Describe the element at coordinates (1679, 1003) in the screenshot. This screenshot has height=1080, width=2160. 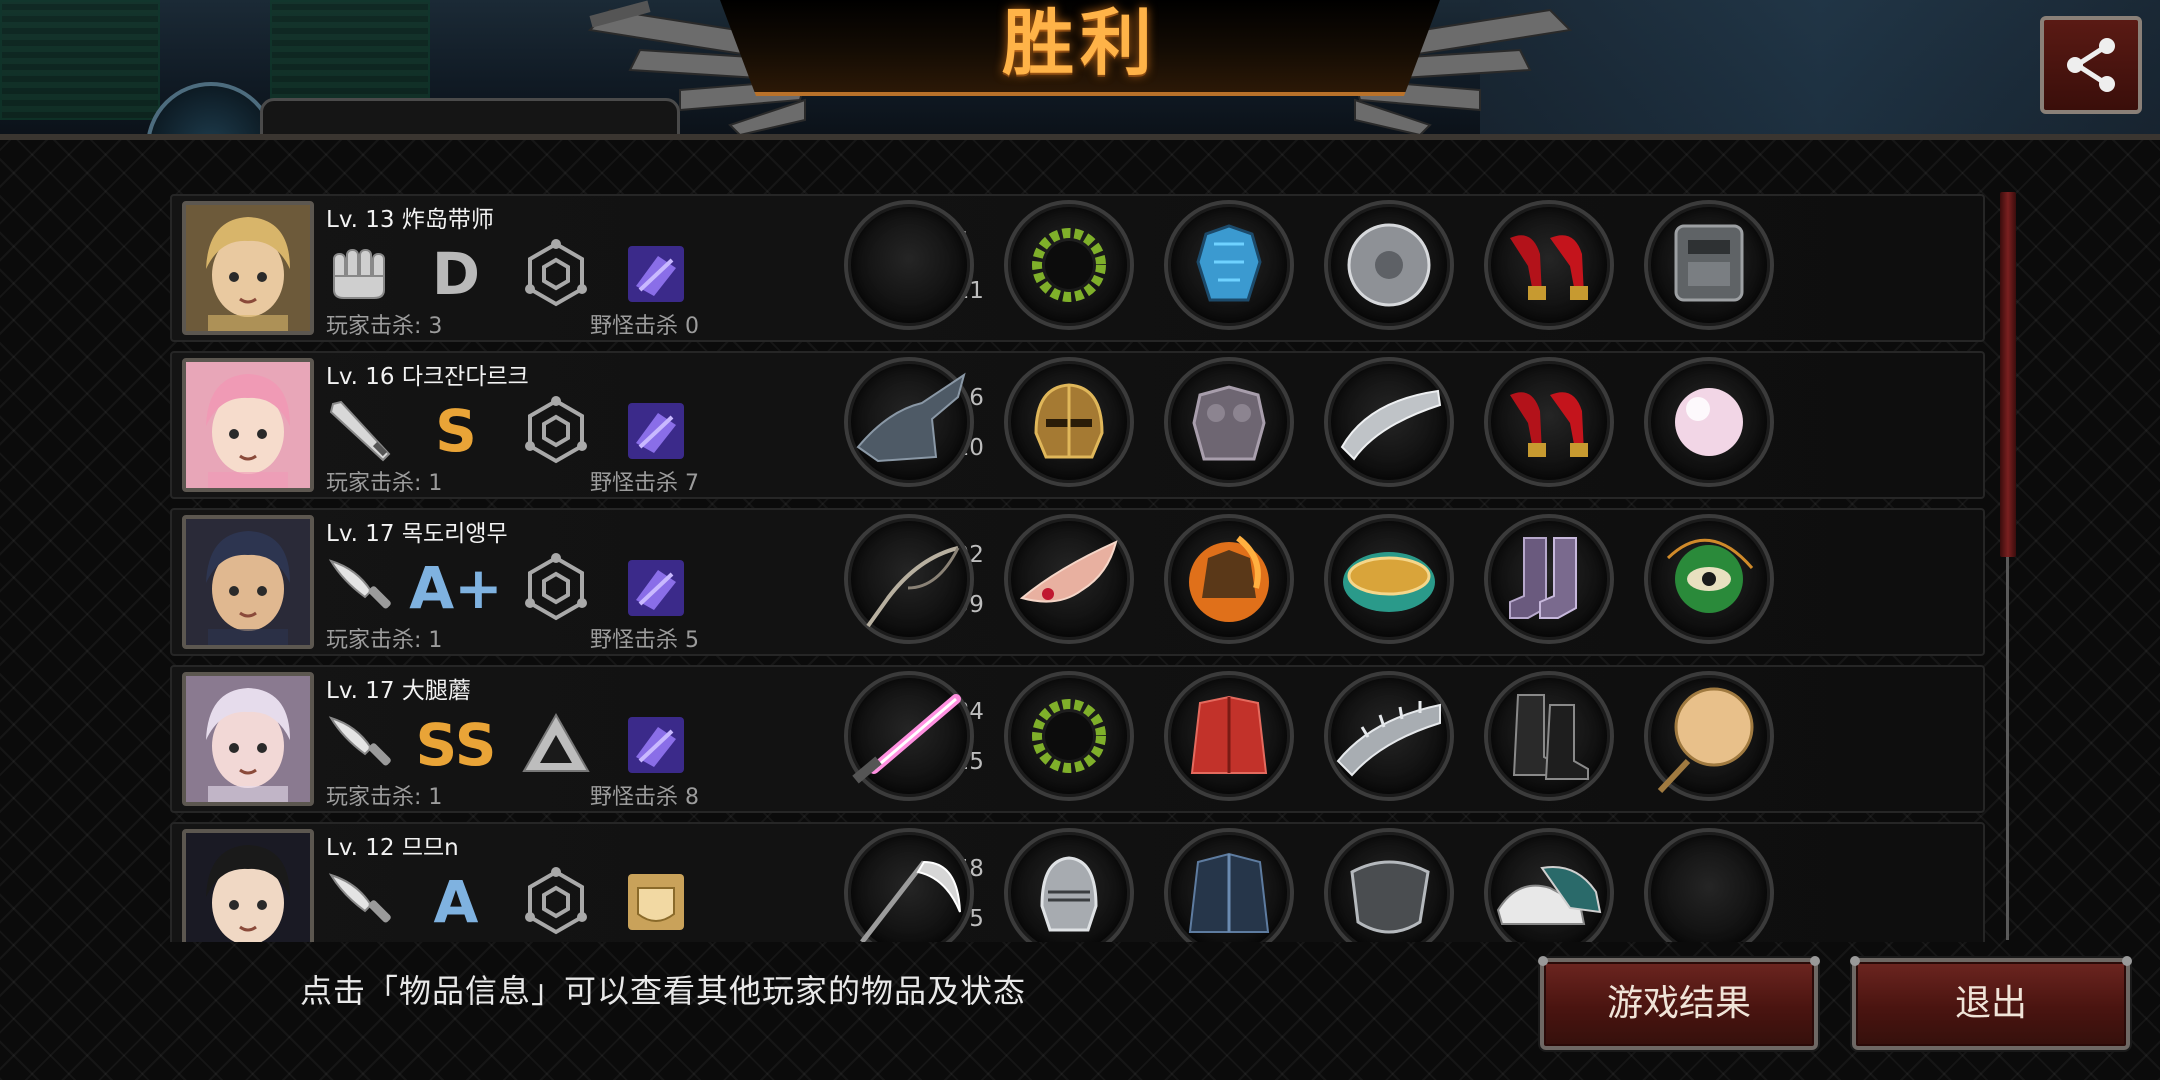
I see `game-result-button: 游戏结果` at that location.